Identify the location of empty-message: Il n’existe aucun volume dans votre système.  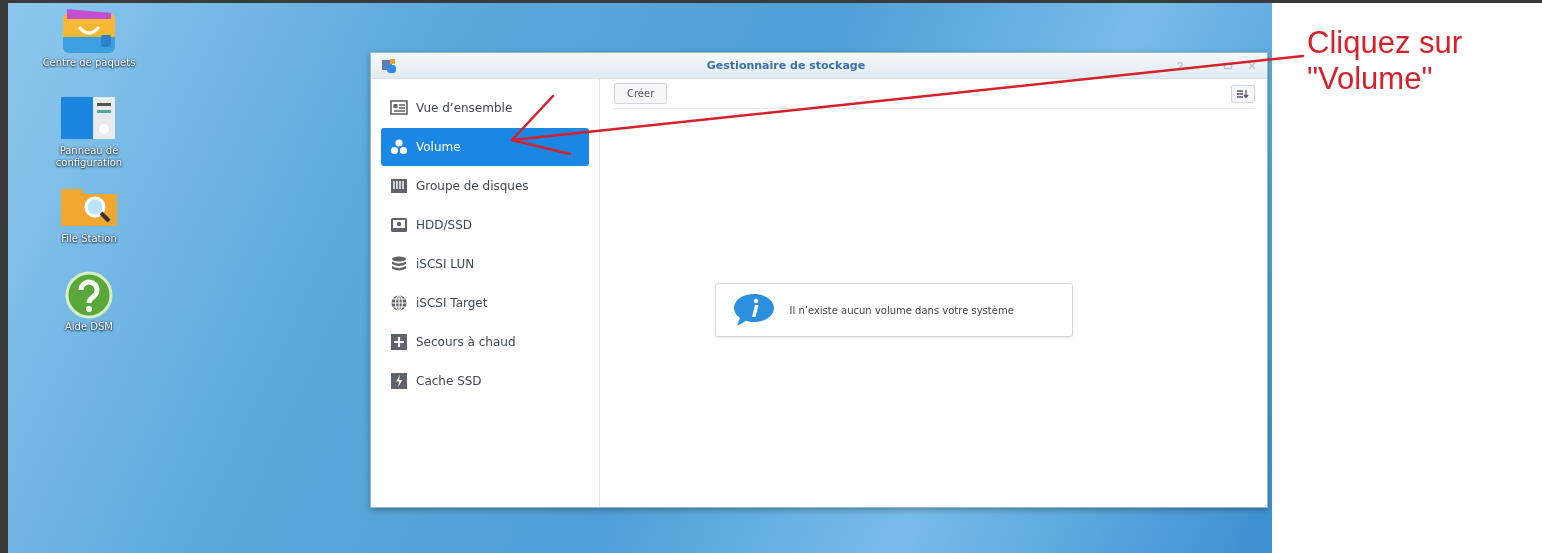
(901, 310).